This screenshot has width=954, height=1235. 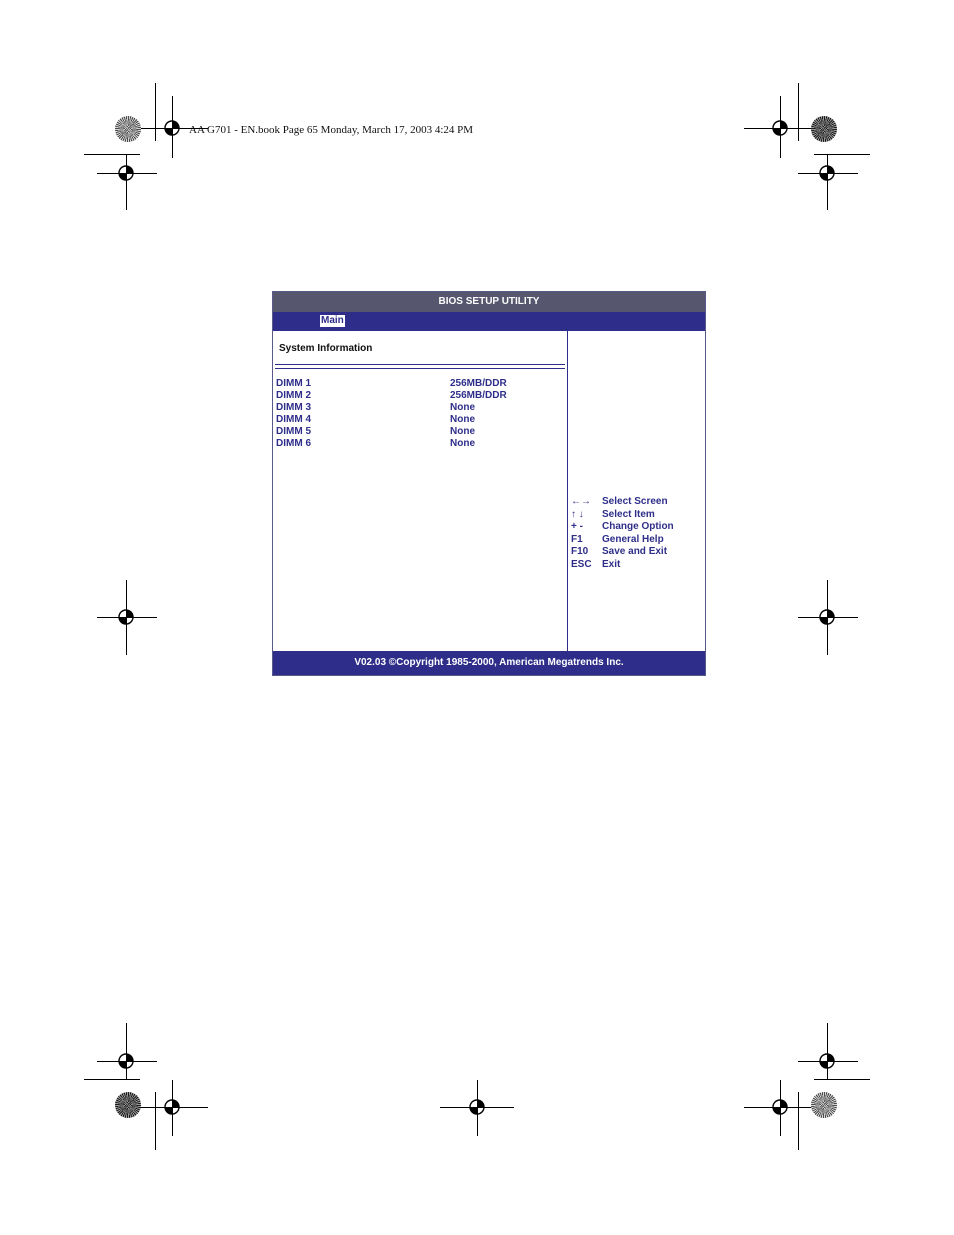 I want to click on dimm-label: DIMM 6, so click(x=293, y=443).